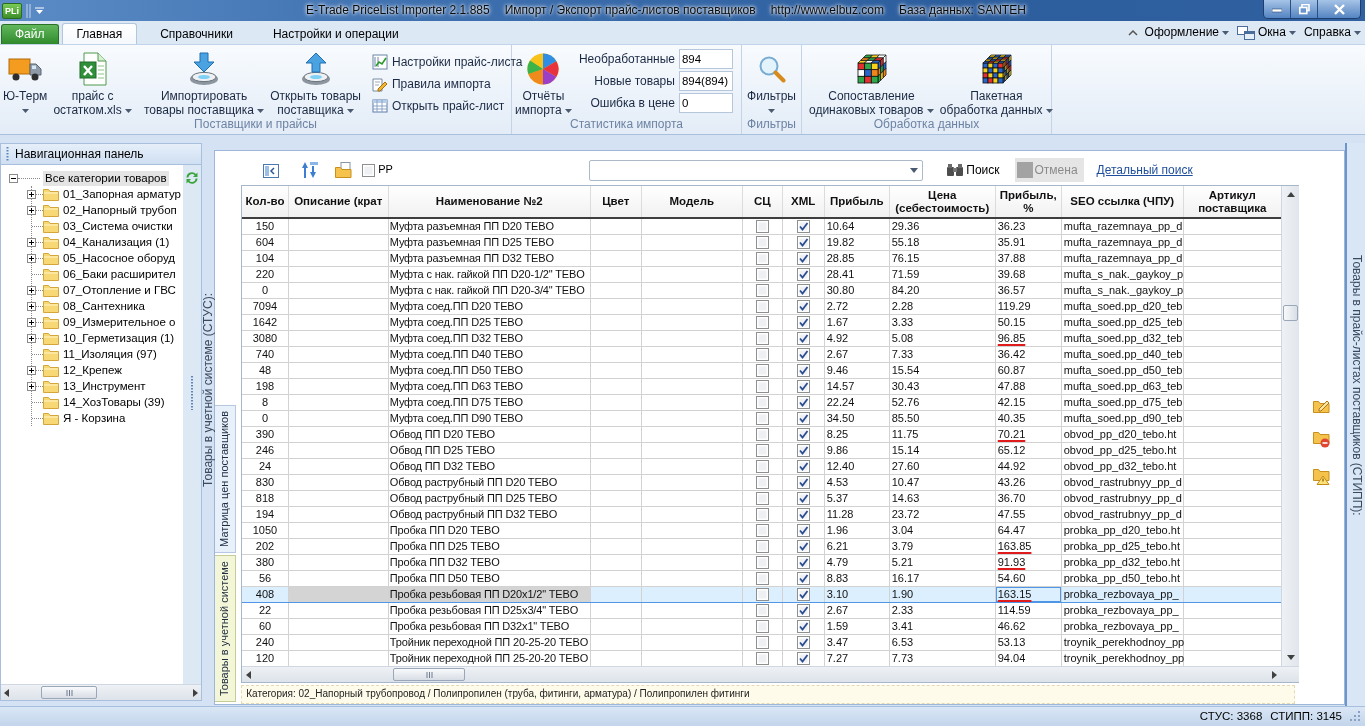 This screenshot has height=726, width=1365. Describe the element at coordinates (122, 194) in the screenshot. I see `tree-item: 01_Запорная арматур` at that location.